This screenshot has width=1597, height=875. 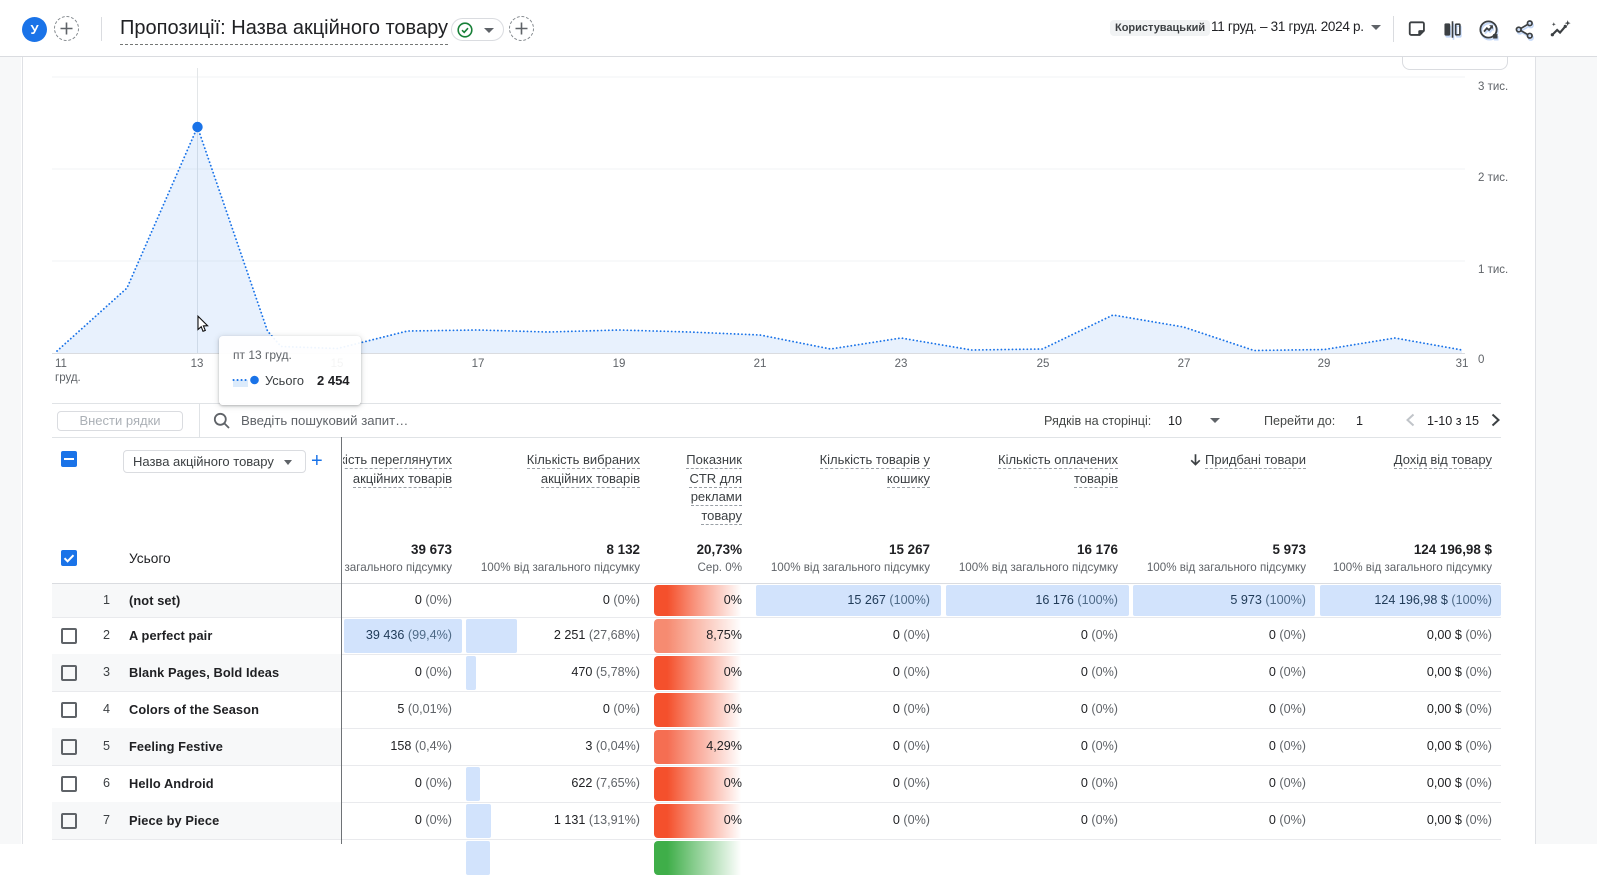 I want to click on svg-text: 19, so click(x=619, y=364).